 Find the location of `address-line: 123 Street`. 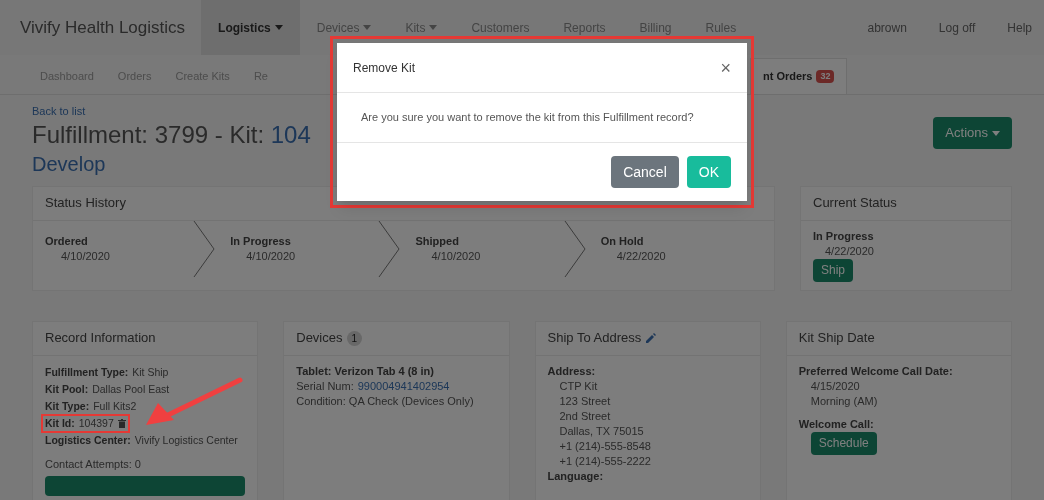

address-line: 123 Street is located at coordinates (585, 401).